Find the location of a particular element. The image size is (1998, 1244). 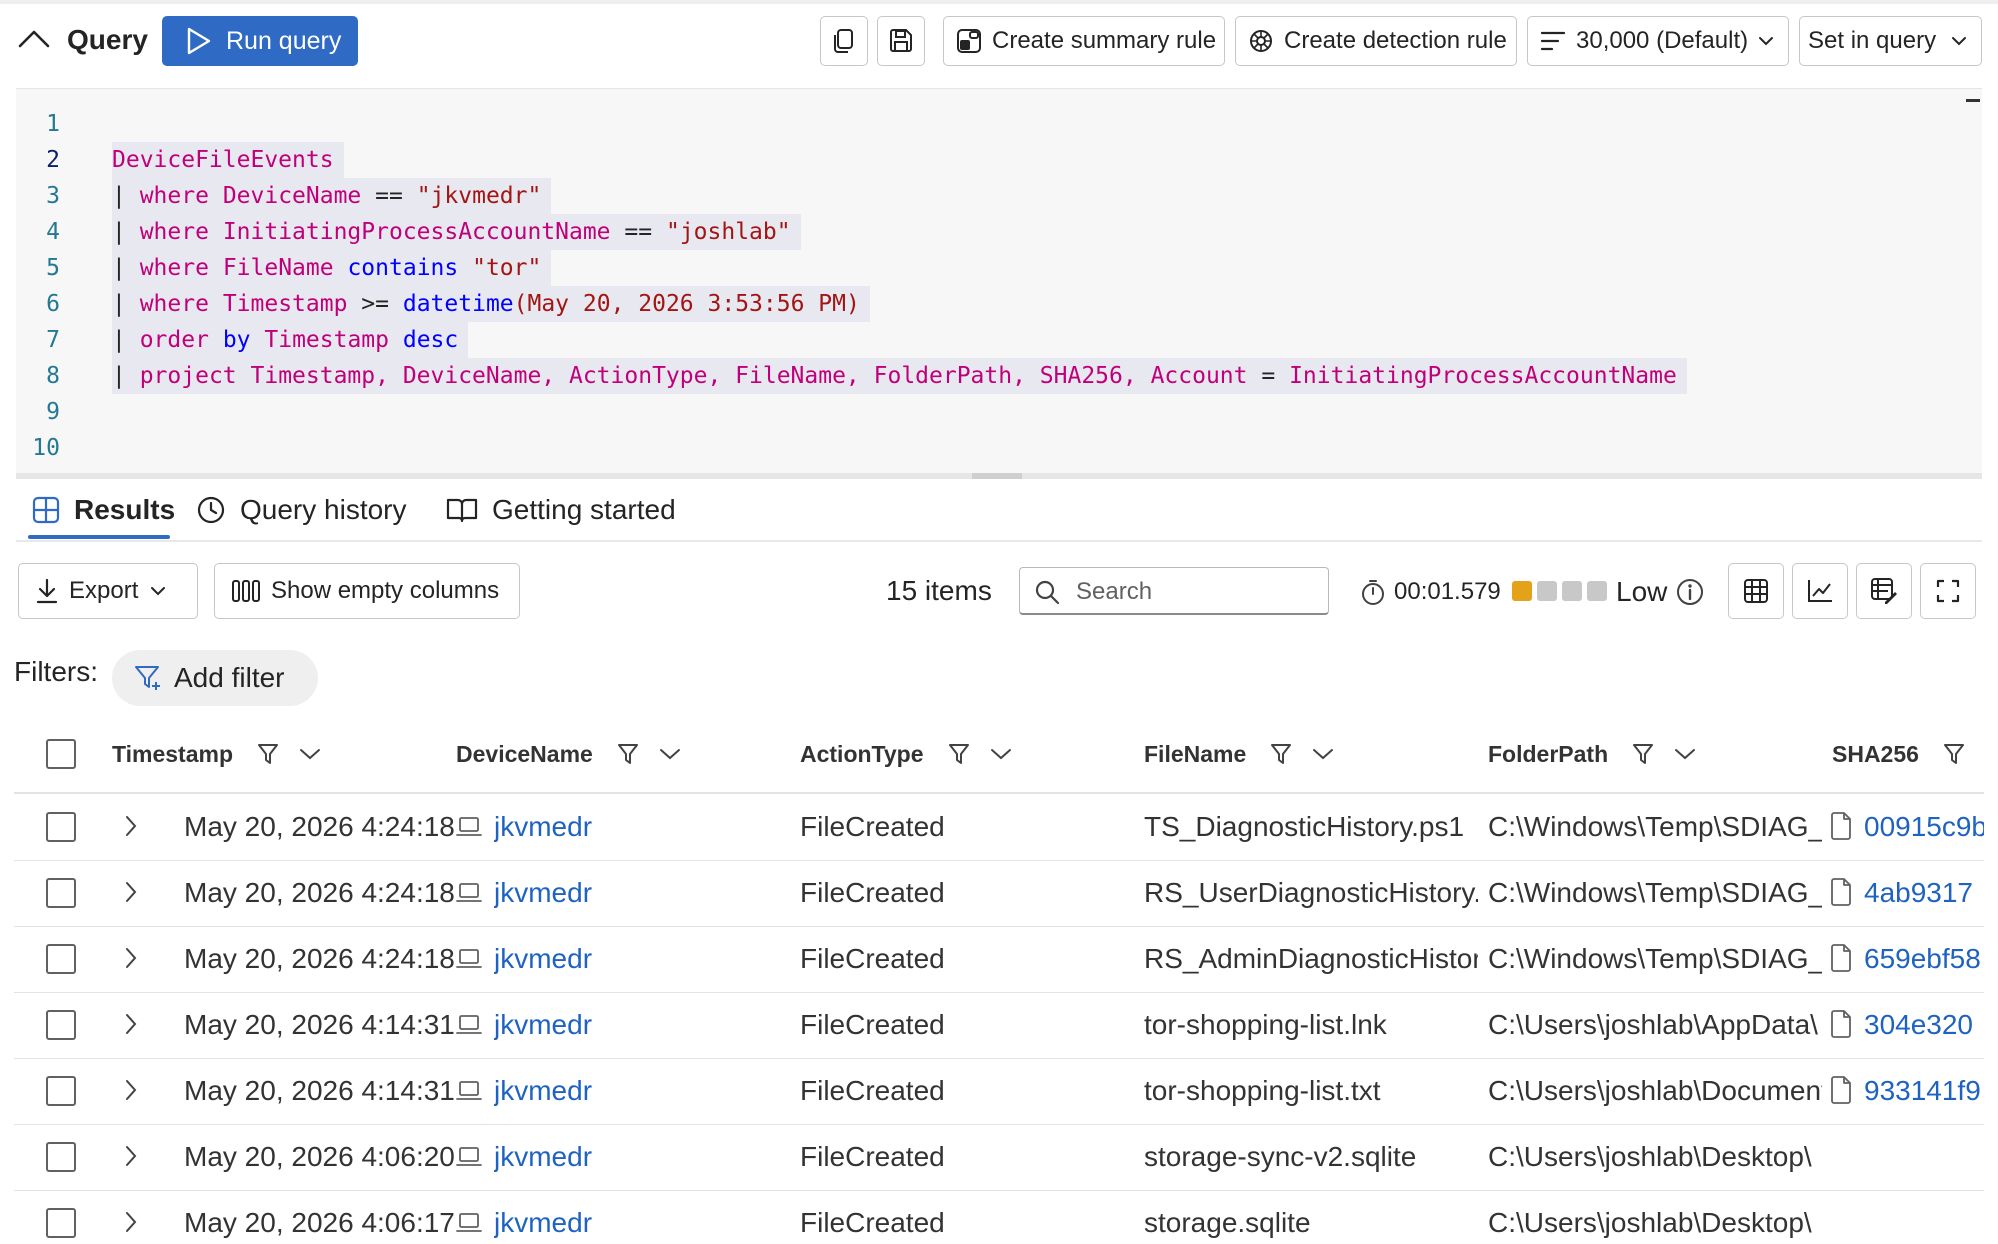

device-icon is located at coordinates (469, 1093).